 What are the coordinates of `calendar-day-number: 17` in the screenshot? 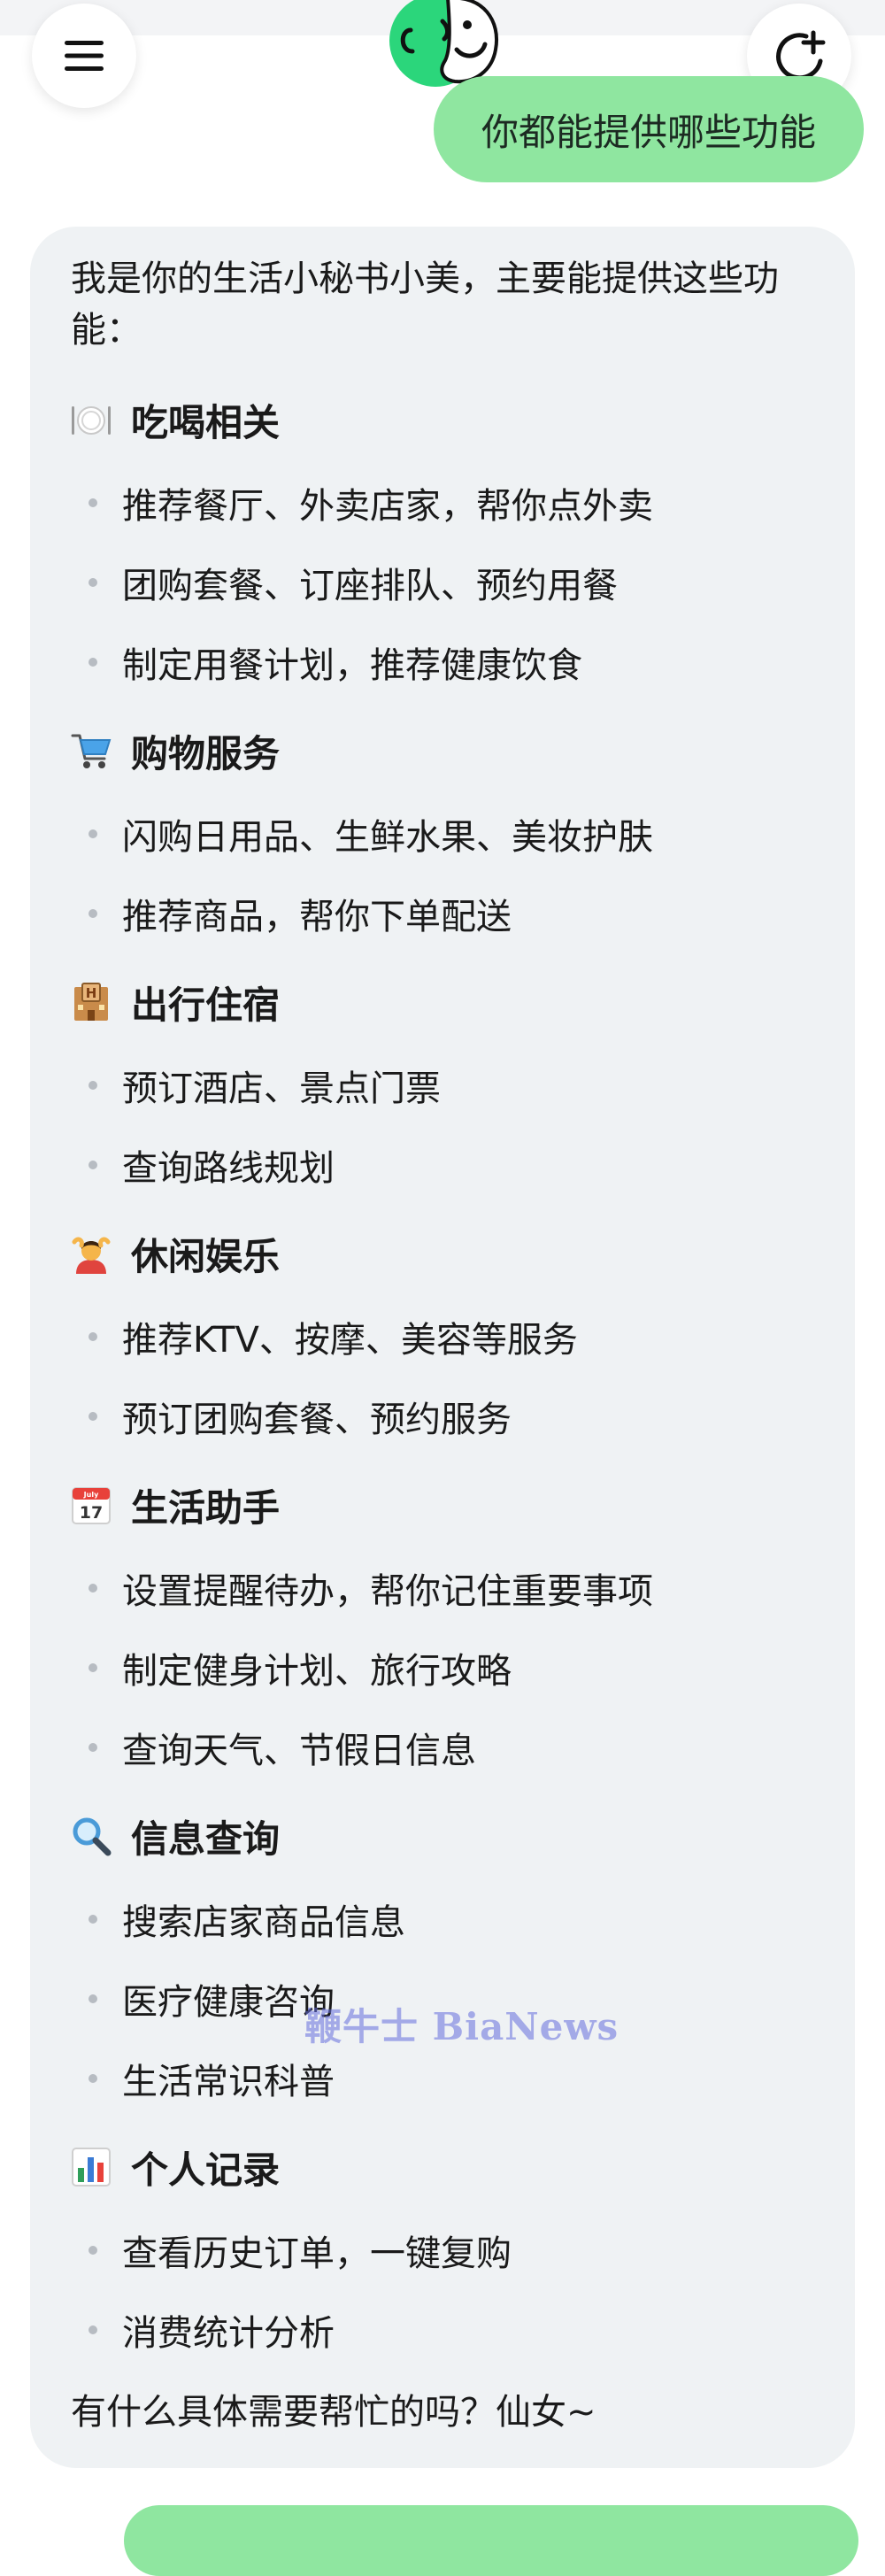 It's located at (91, 1513).